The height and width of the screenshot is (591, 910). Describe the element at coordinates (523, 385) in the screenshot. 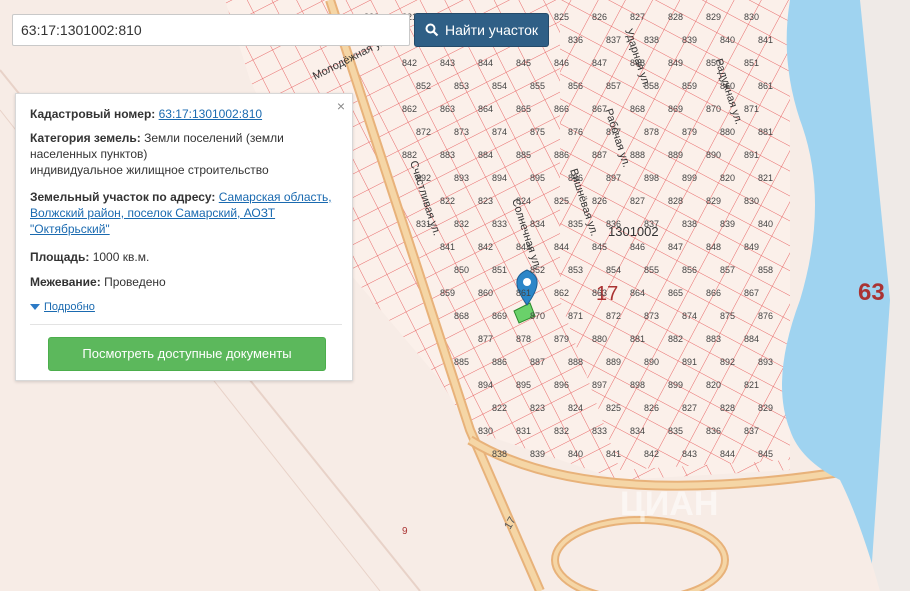

I see `parcel-number: 895` at that location.